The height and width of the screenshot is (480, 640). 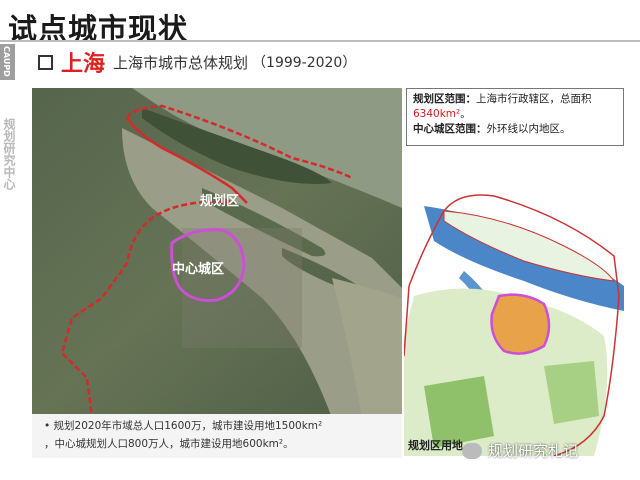 I want to click on central-range-label: 中心城区范围：, so click(x=450, y=129).